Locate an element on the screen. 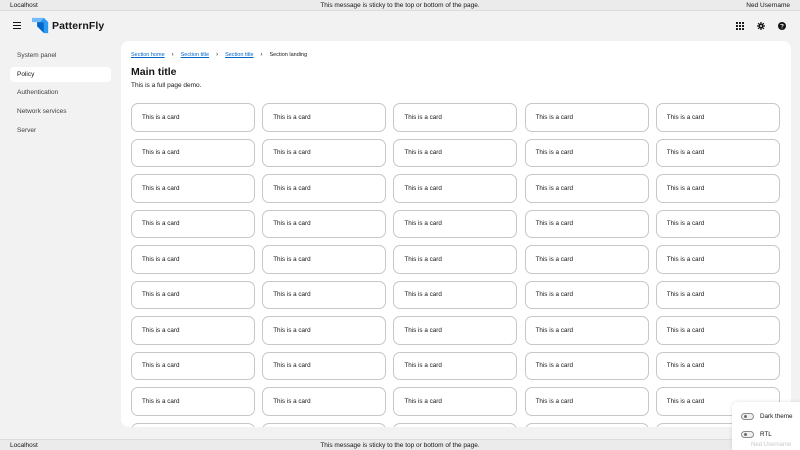 The width and height of the screenshot is (800, 450). sidebar-item-authentication: Authentication is located at coordinates (60, 92).